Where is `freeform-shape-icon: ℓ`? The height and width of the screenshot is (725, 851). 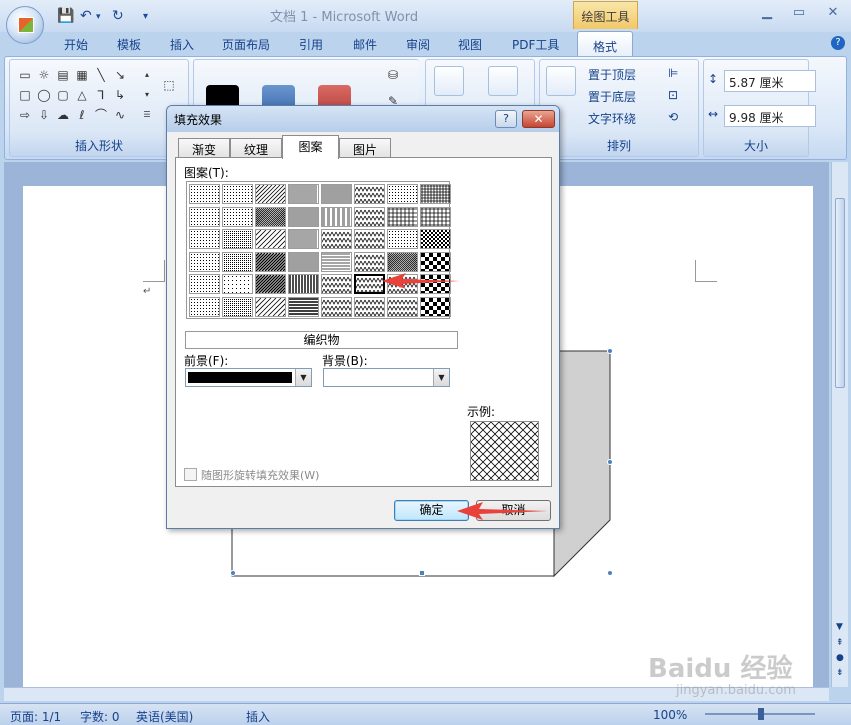
freeform-shape-icon: ℓ is located at coordinates (82, 115).